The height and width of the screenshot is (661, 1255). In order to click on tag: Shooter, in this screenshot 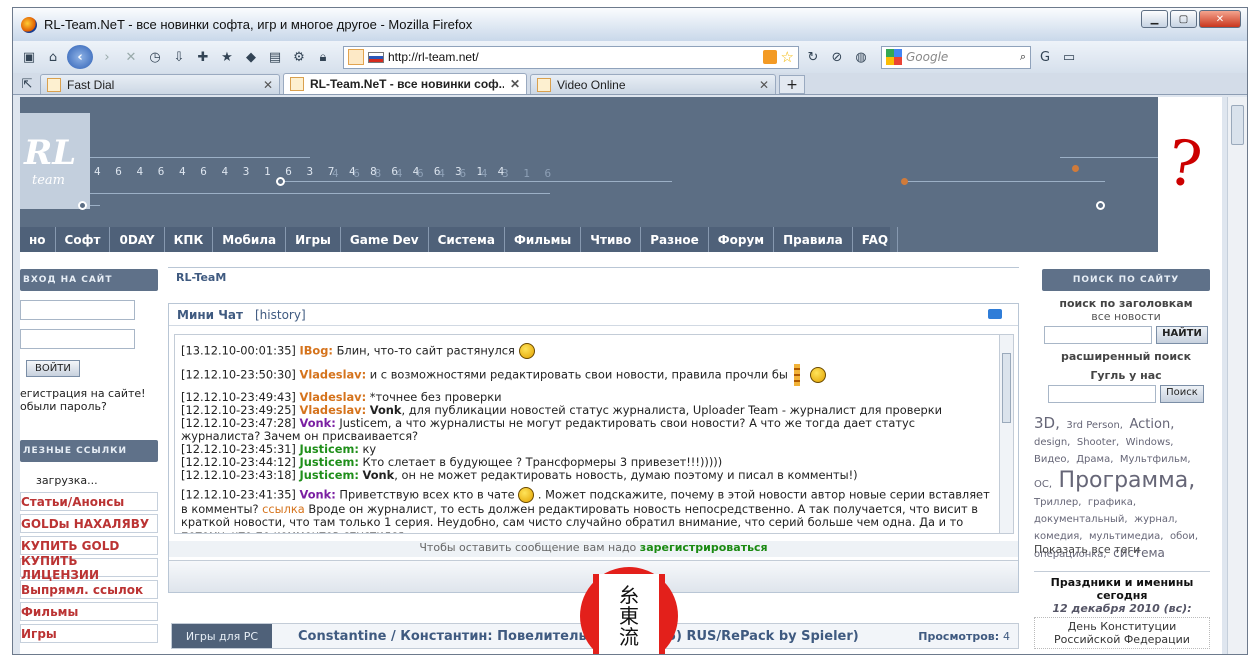, I will do `click(1098, 442)`.